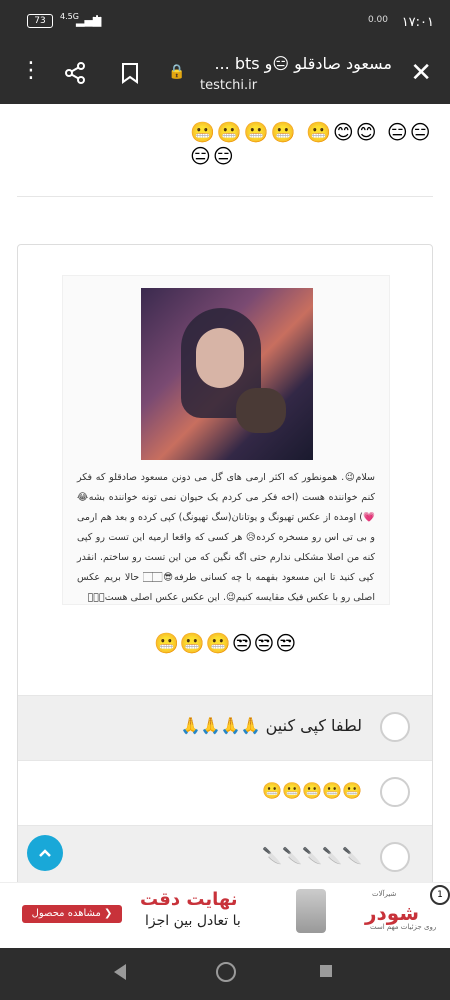 The width and height of the screenshot is (450, 1000). Describe the element at coordinates (189, 899) in the screenshot. I see `ad-headline: نهایت دقت` at that location.